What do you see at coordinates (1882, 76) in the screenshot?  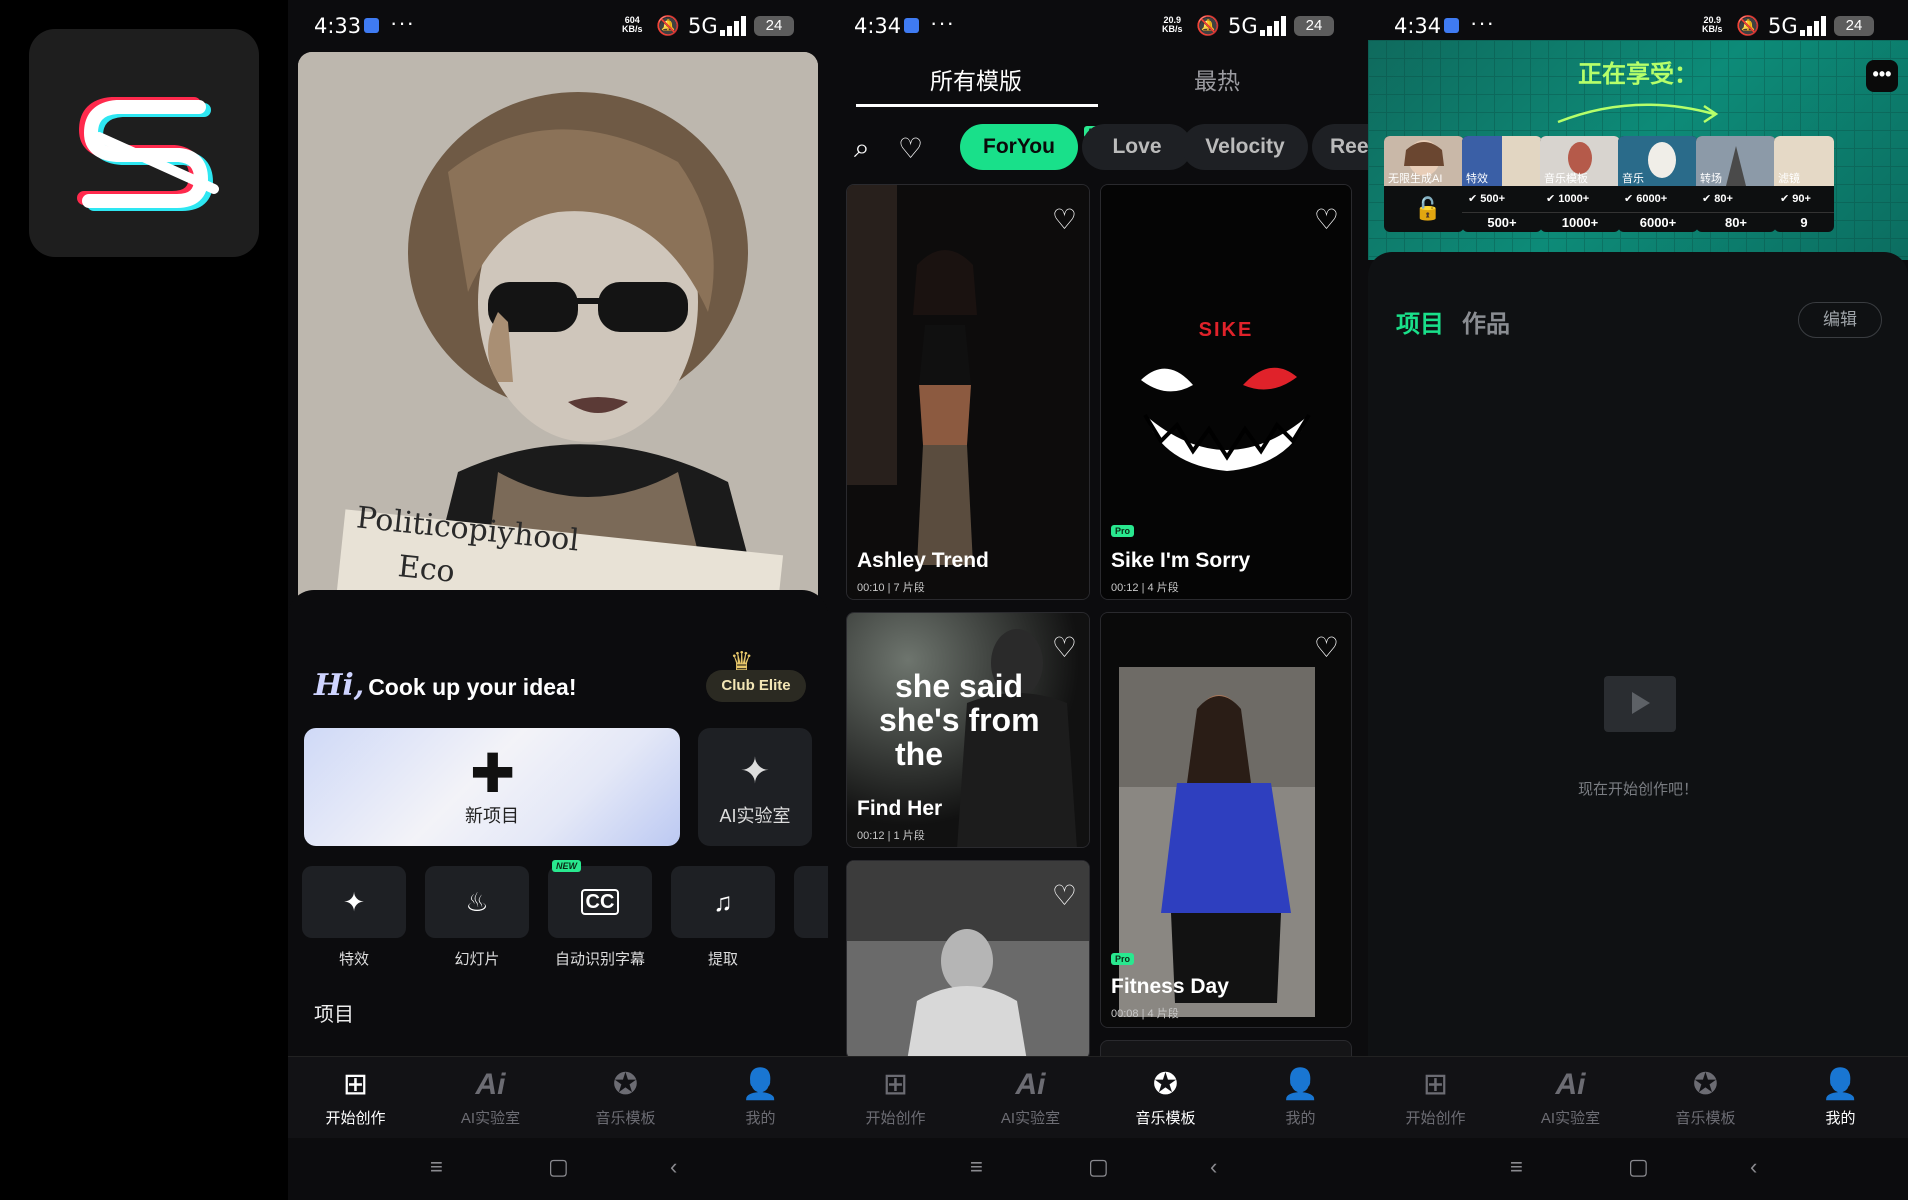 I see `more-options-button: •••` at bounding box center [1882, 76].